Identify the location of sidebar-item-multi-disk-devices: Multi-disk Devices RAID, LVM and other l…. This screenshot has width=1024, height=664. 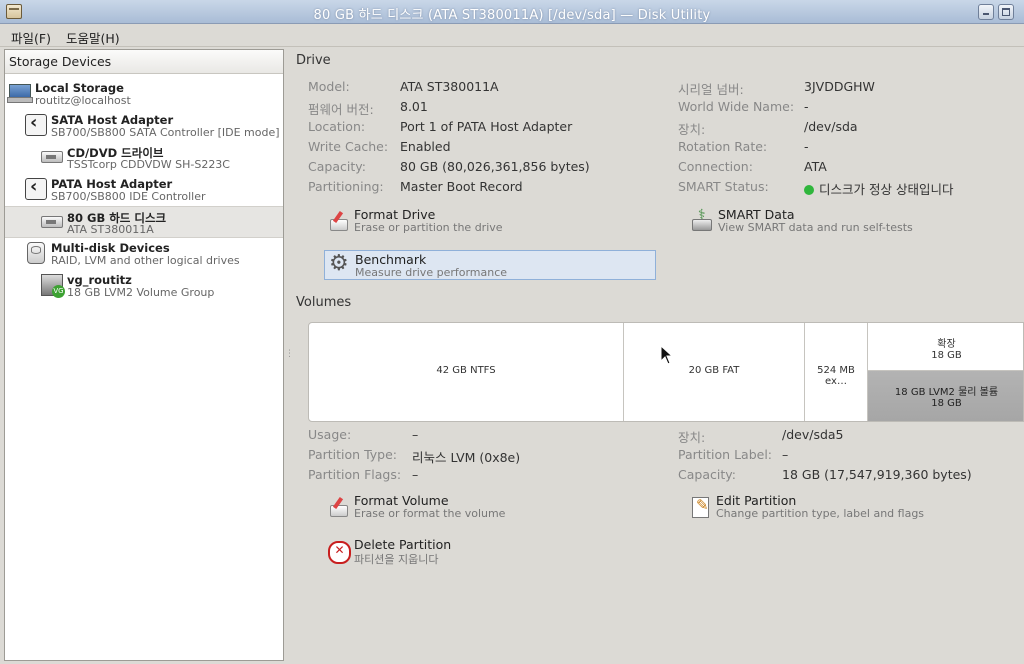
(144, 254).